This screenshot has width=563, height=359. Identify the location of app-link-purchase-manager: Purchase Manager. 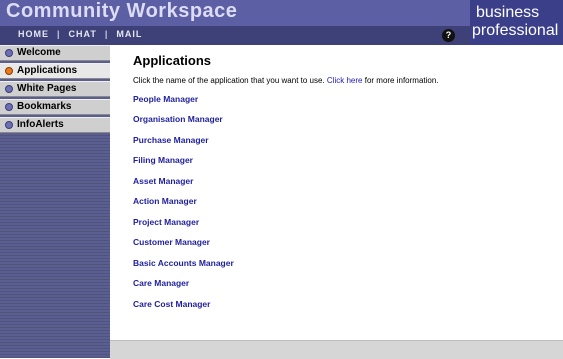
(171, 140).